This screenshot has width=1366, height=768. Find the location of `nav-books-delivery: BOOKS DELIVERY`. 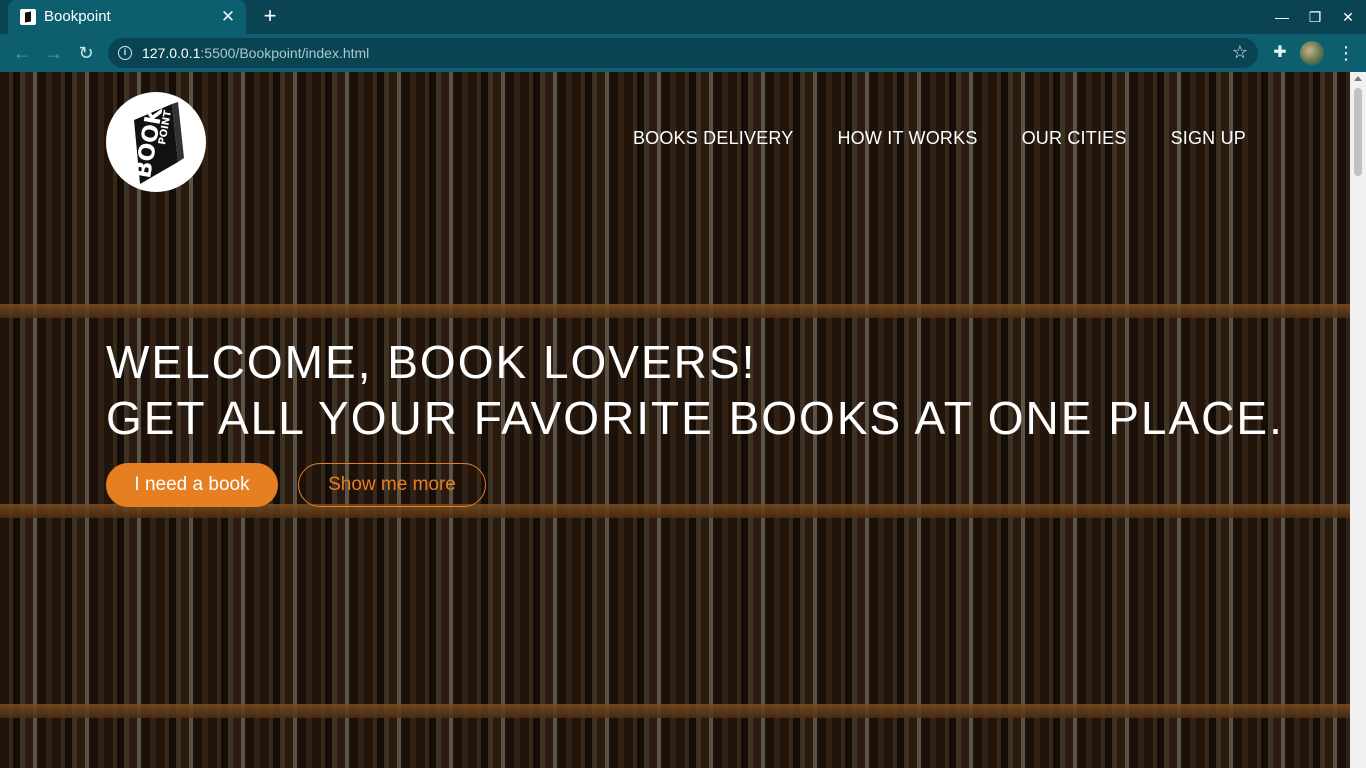

nav-books-delivery: BOOKS DELIVERY is located at coordinates (713, 138).